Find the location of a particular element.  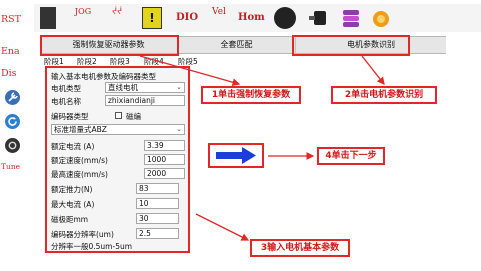

arrow-to-step3 is located at coordinates (222, 227).